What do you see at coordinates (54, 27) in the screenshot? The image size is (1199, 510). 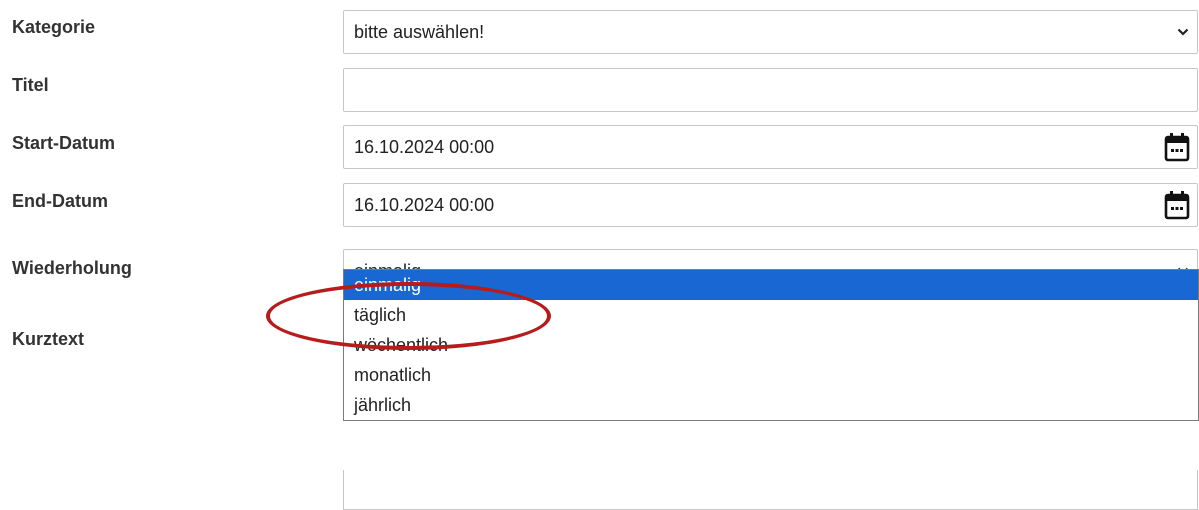 I see `kategorie-label: Kategorie` at bounding box center [54, 27].